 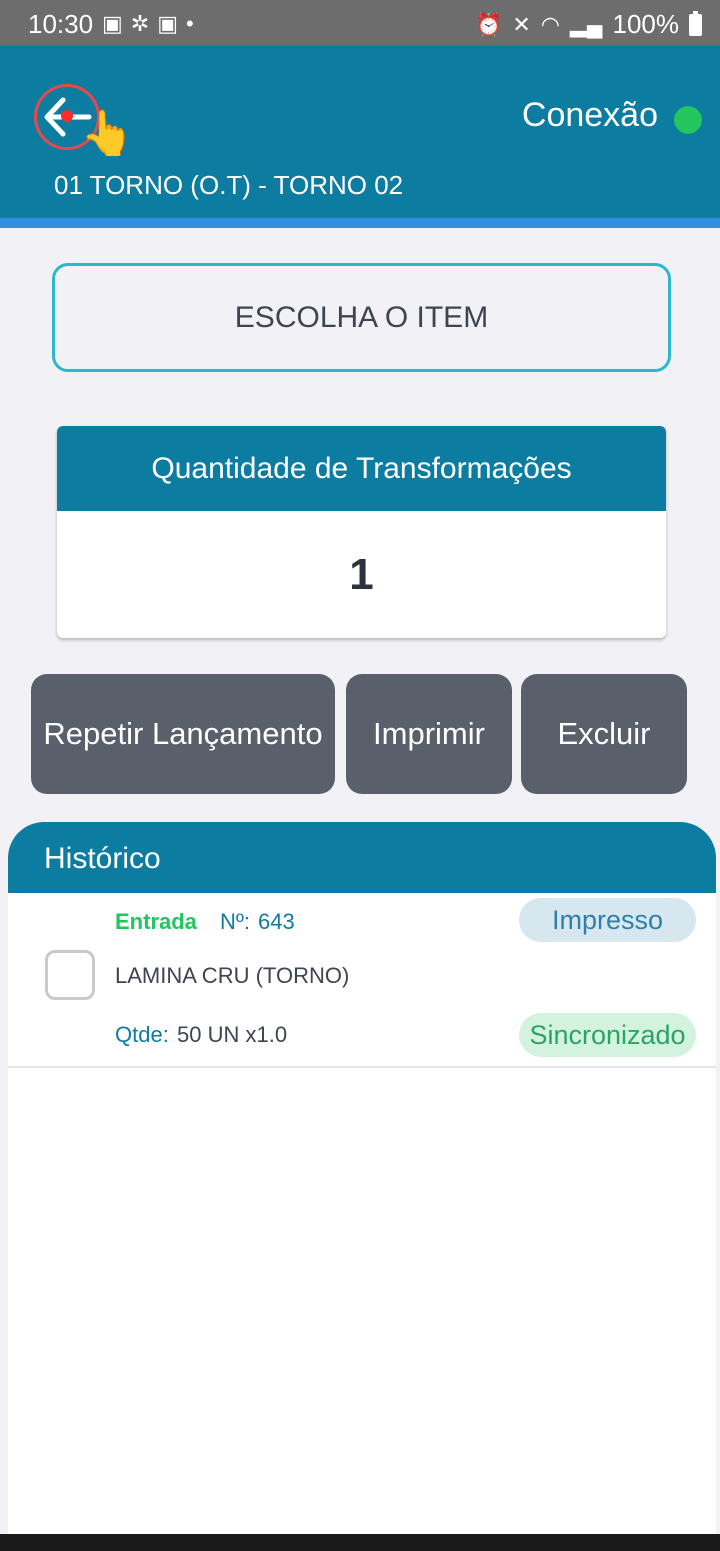 What do you see at coordinates (607, 920) in the screenshot?
I see `printed-badge: Impresso` at bounding box center [607, 920].